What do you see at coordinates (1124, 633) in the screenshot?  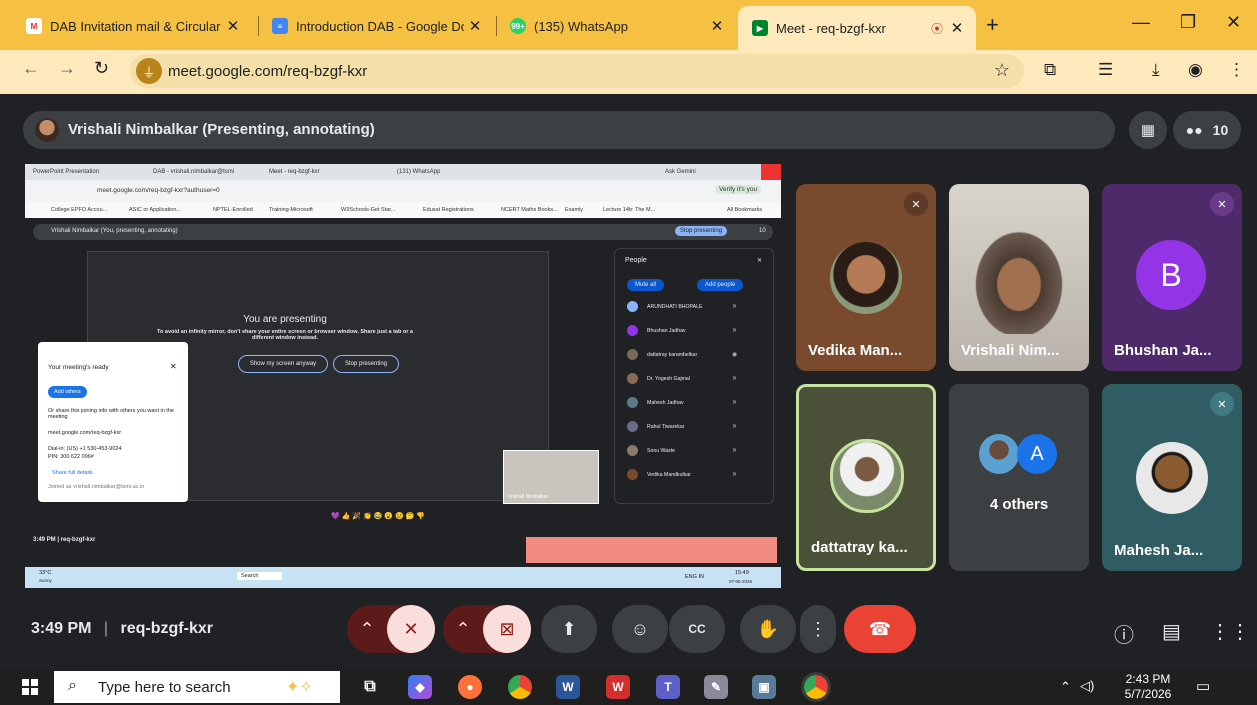 I see `info-icon: ⓘ` at bounding box center [1124, 633].